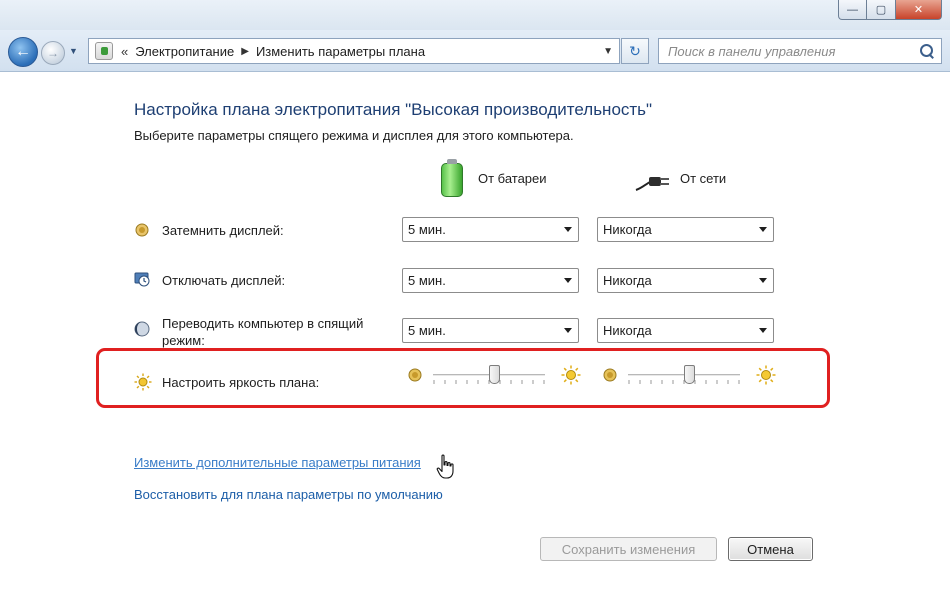 The width and height of the screenshot is (950, 592). What do you see at coordinates (490, 280) in the screenshot?
I see `turn-off-display-battery-select: 5 мин.` at bounding box center [490, 280].